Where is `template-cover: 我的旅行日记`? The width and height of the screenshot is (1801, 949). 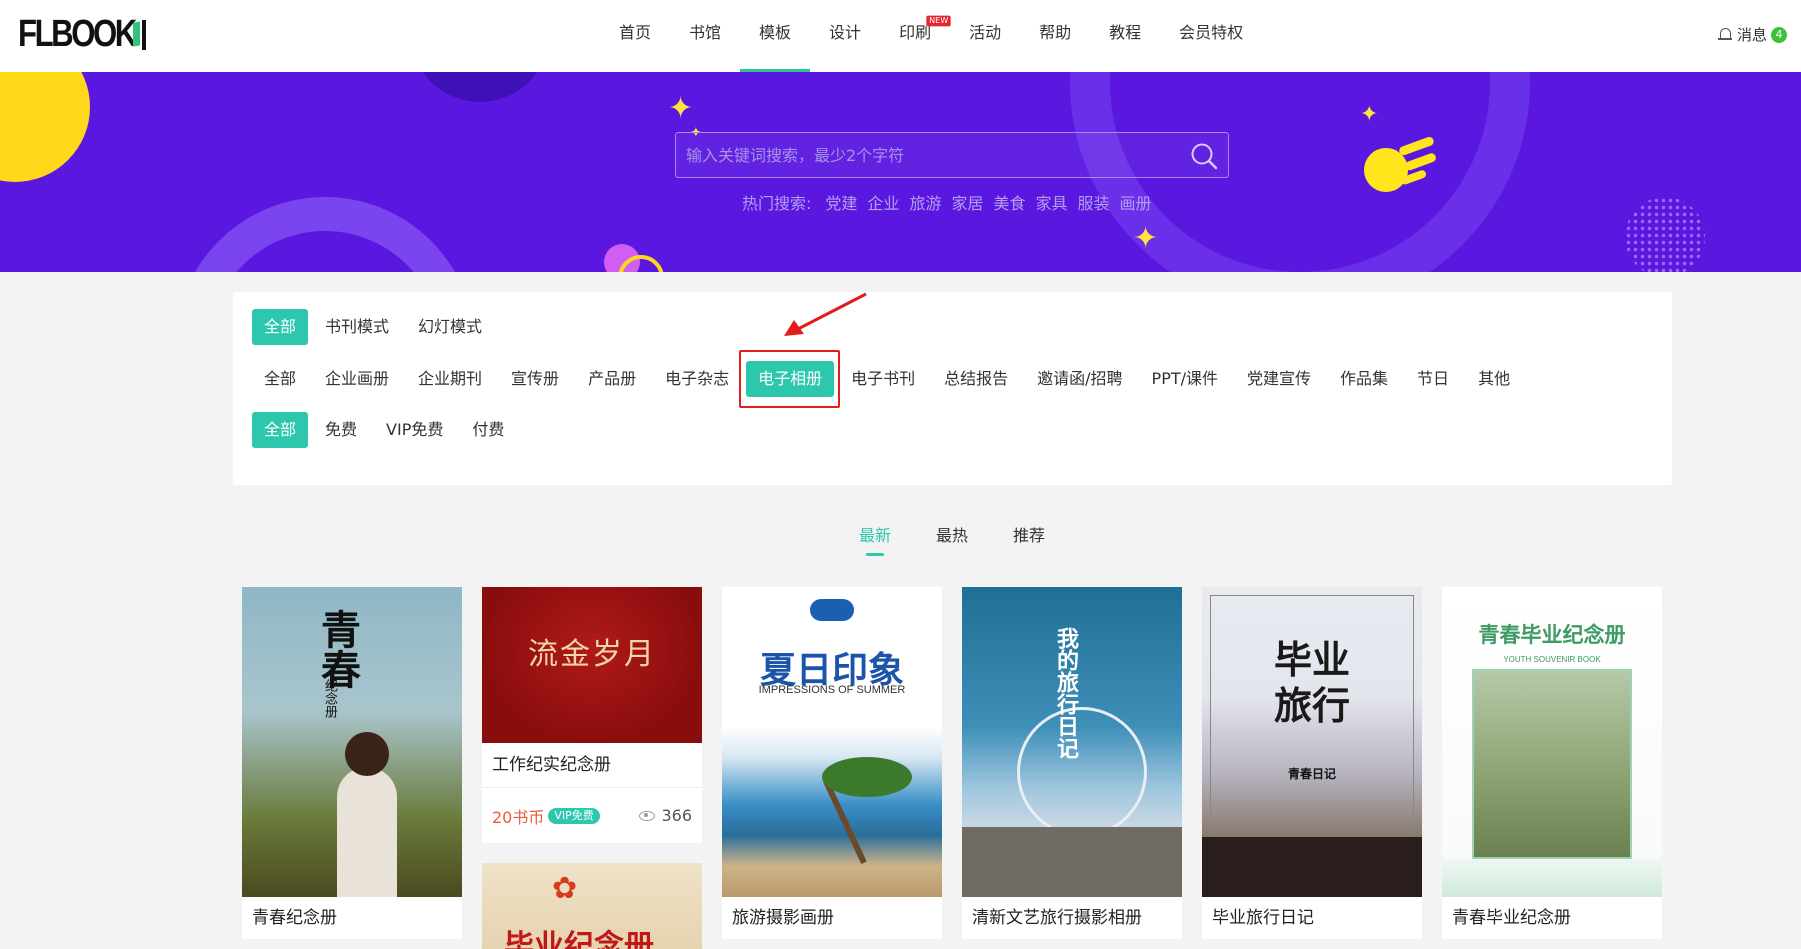 template-cover: 我的旅行日记 is located at coordinates (1072, 742).